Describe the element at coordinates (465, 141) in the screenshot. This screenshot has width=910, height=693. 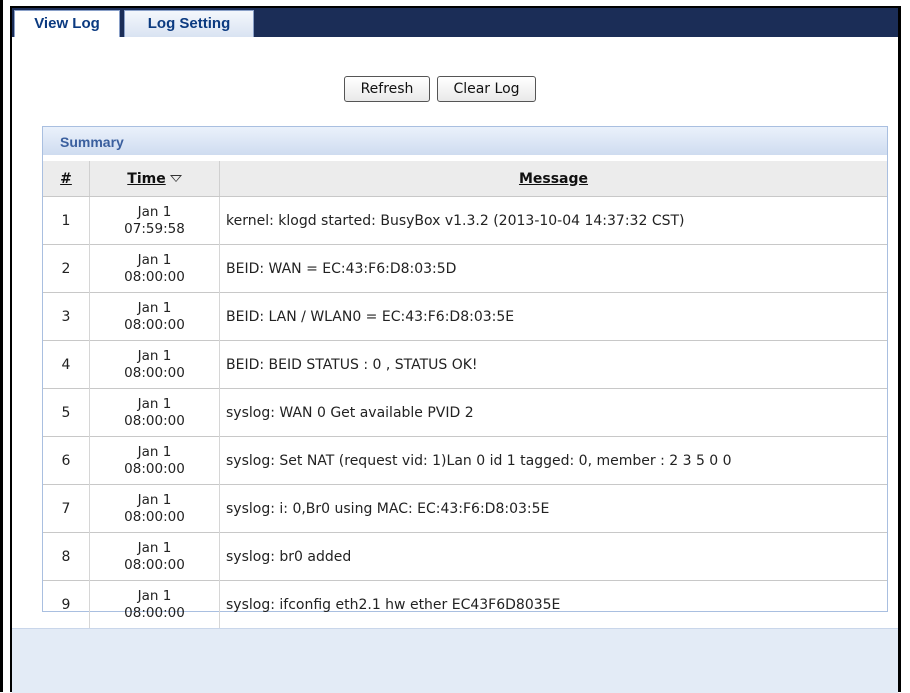
I see `summary-title: Summary` at that location.